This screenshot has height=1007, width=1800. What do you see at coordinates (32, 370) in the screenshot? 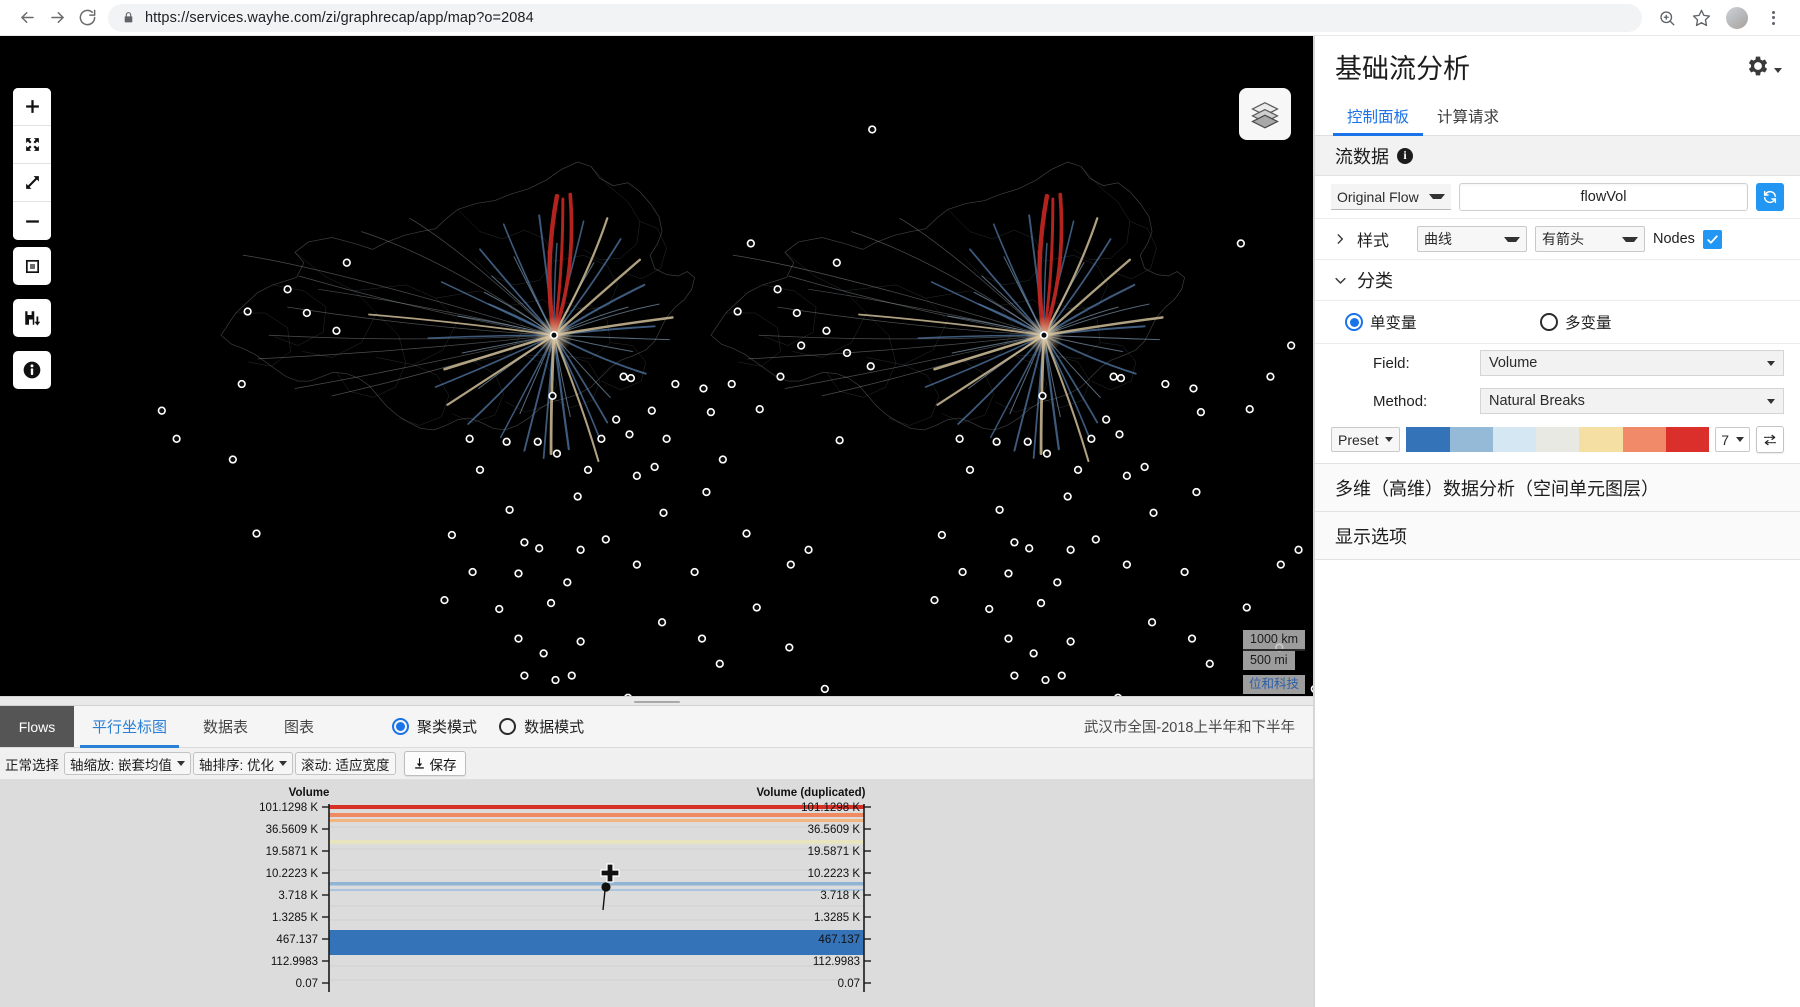
I see `map-info-button` at bounding box center [32, 370].